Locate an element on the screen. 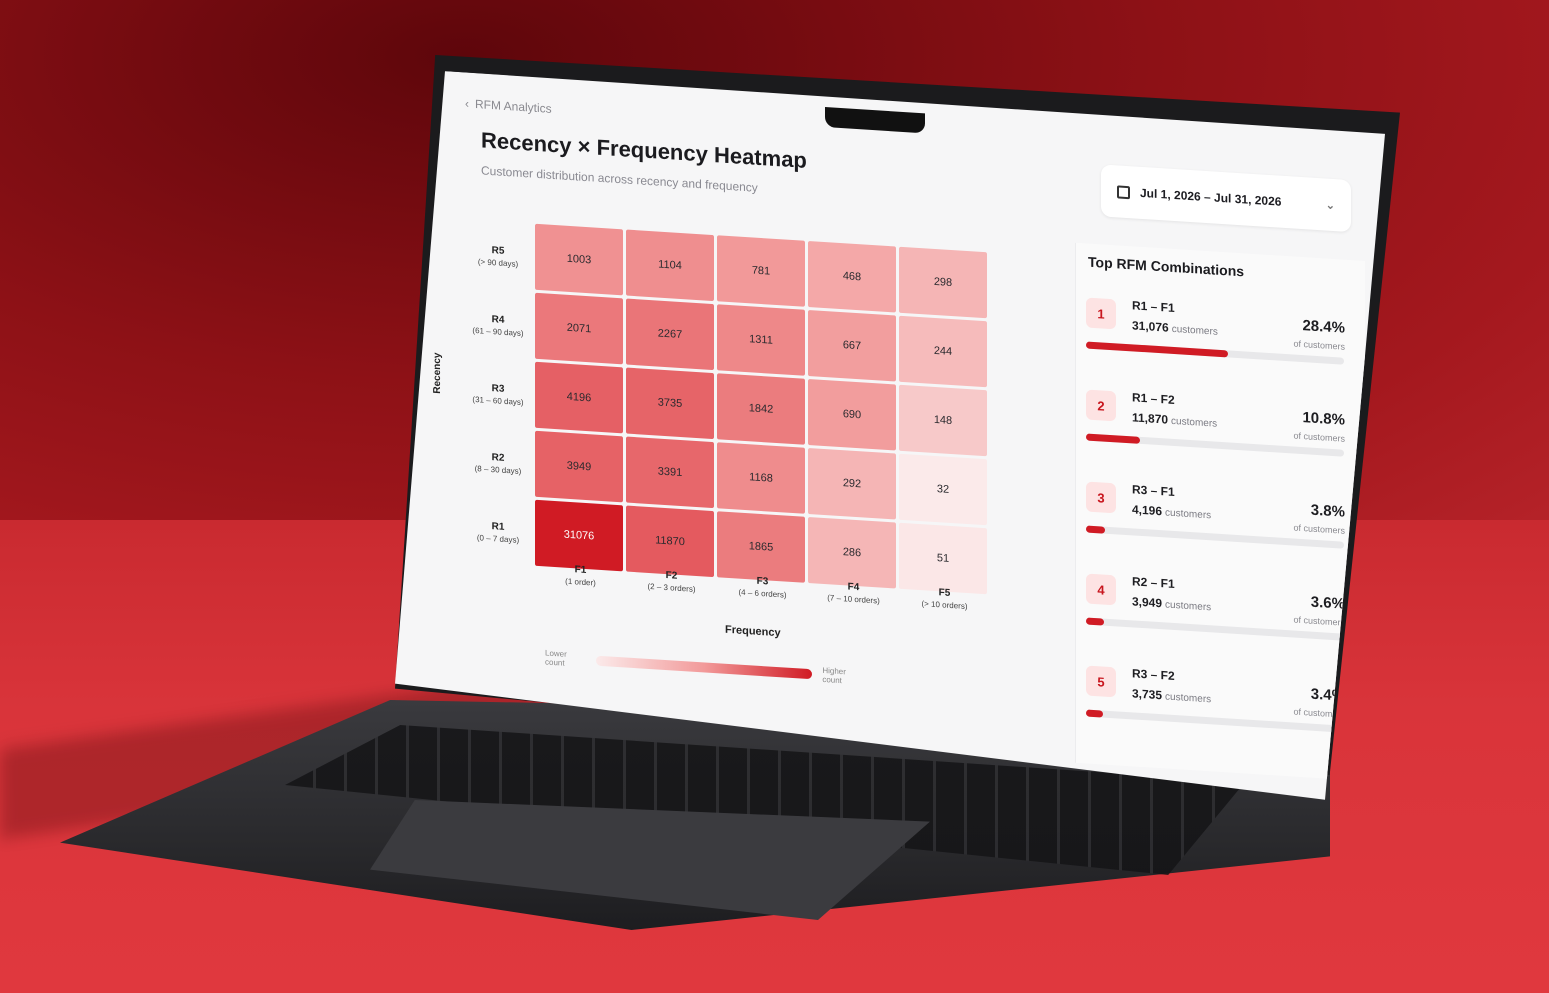 This screenshot has width=1549, height=993. heatmap-cell: 1311 is located at coordinates (761, 340).